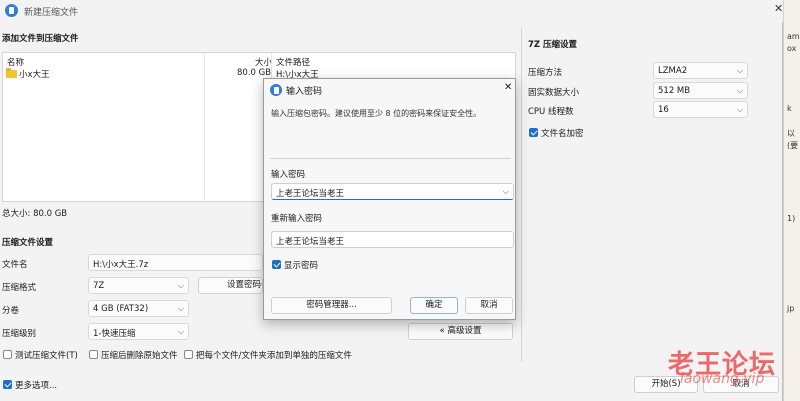 The height and width of the screenshot is (401, 800). I want to click on archive-settings-heading: 压缩文件设置, so click(28, 243).